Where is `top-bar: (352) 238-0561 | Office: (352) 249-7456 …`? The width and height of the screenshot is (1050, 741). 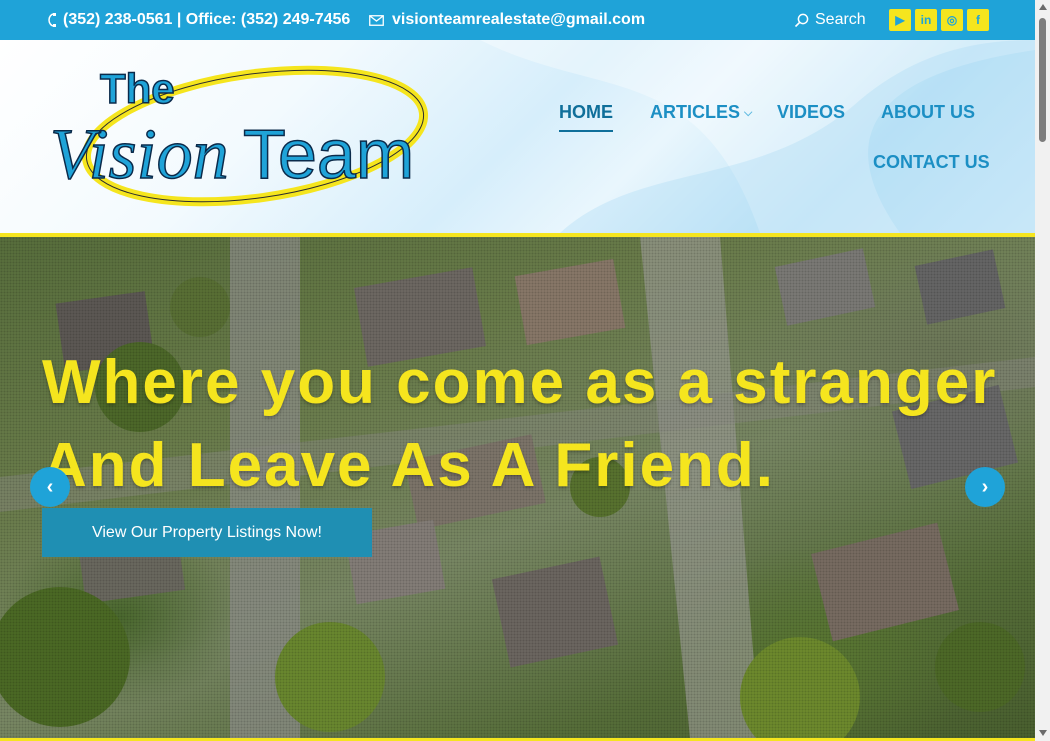
top-bar: (352) 238-0561 | Office: (352) 249-7456 … is located at coordinates (517, 20).